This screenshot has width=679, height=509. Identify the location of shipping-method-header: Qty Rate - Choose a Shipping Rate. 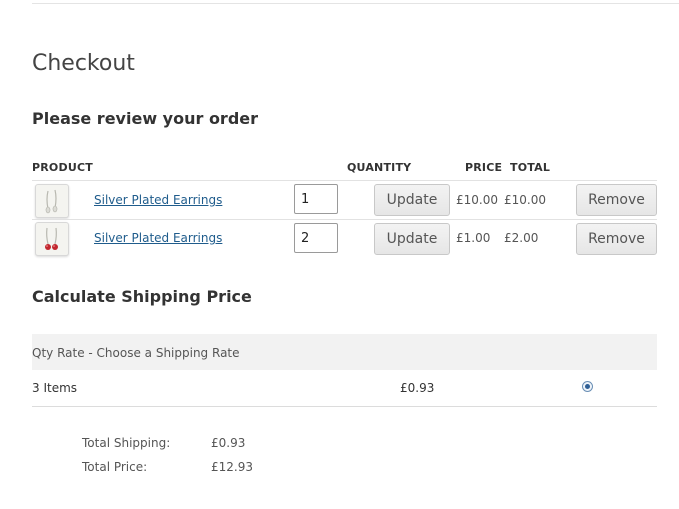
(344, 352).